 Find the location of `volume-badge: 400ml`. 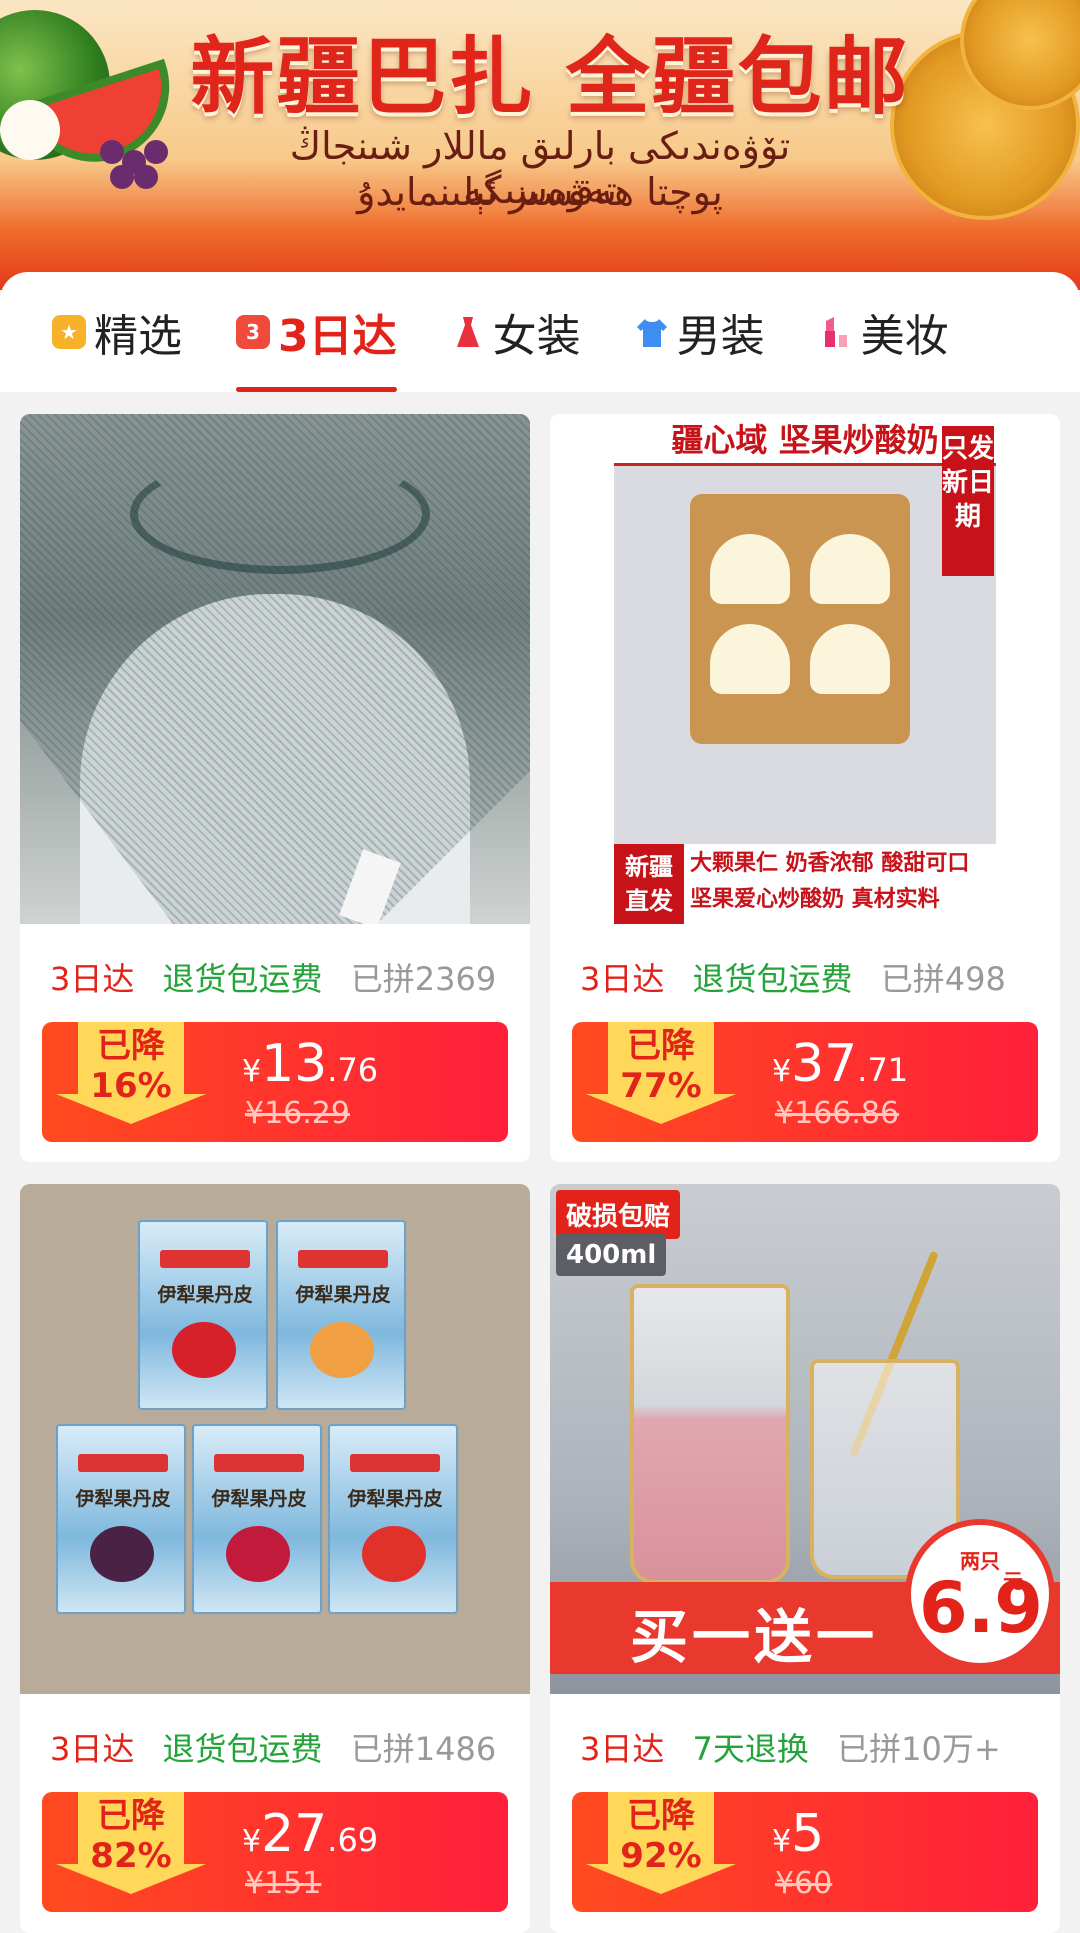

volume-badge: 400ml is located at coordinates (611, 1255).